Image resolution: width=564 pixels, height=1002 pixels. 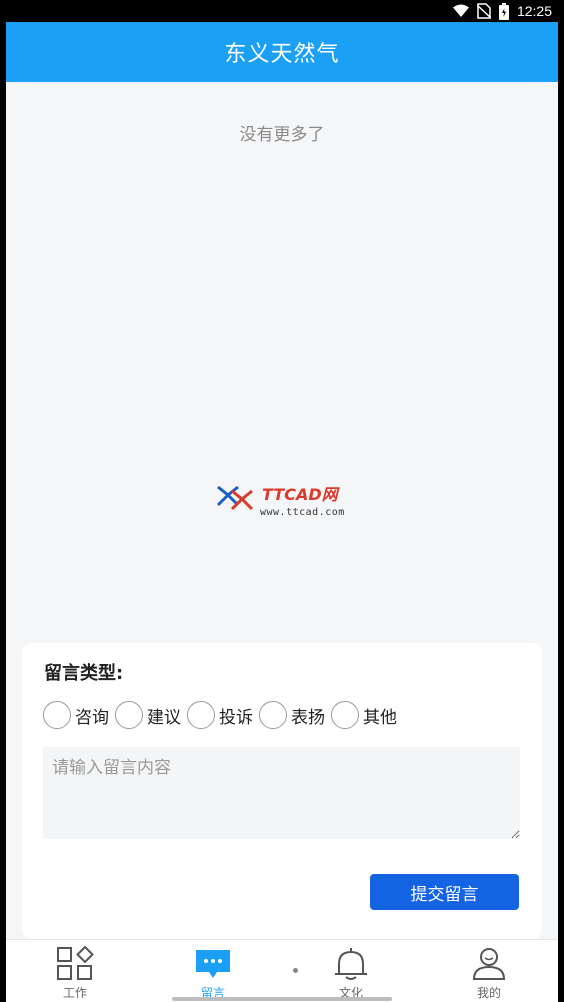 I want to click on no-more-text: 没有更多了, so click(x=282, y=135).